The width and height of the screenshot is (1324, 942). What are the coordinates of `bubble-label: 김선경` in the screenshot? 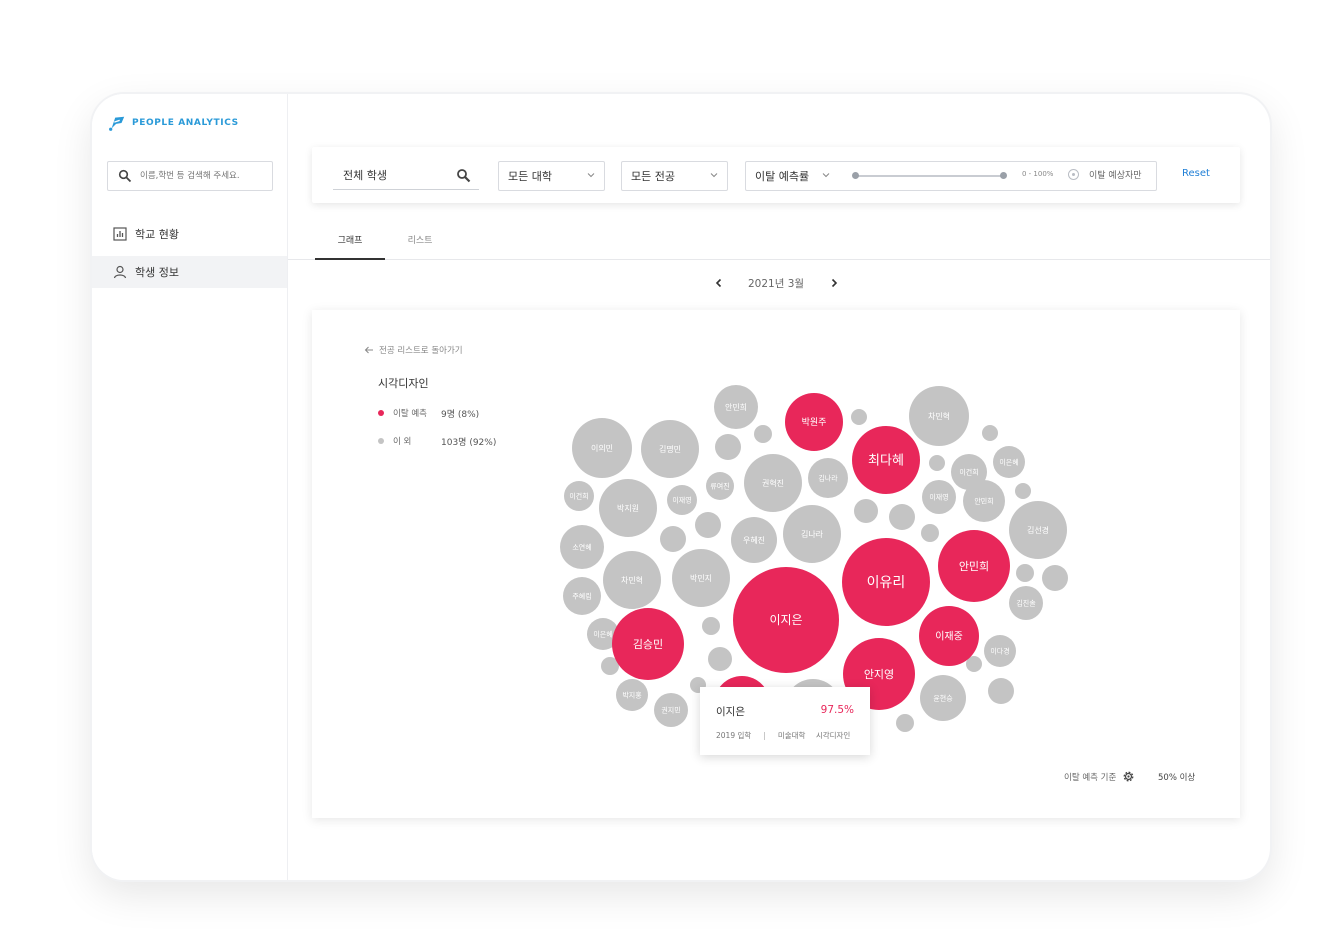 It's located at (1038, 530).